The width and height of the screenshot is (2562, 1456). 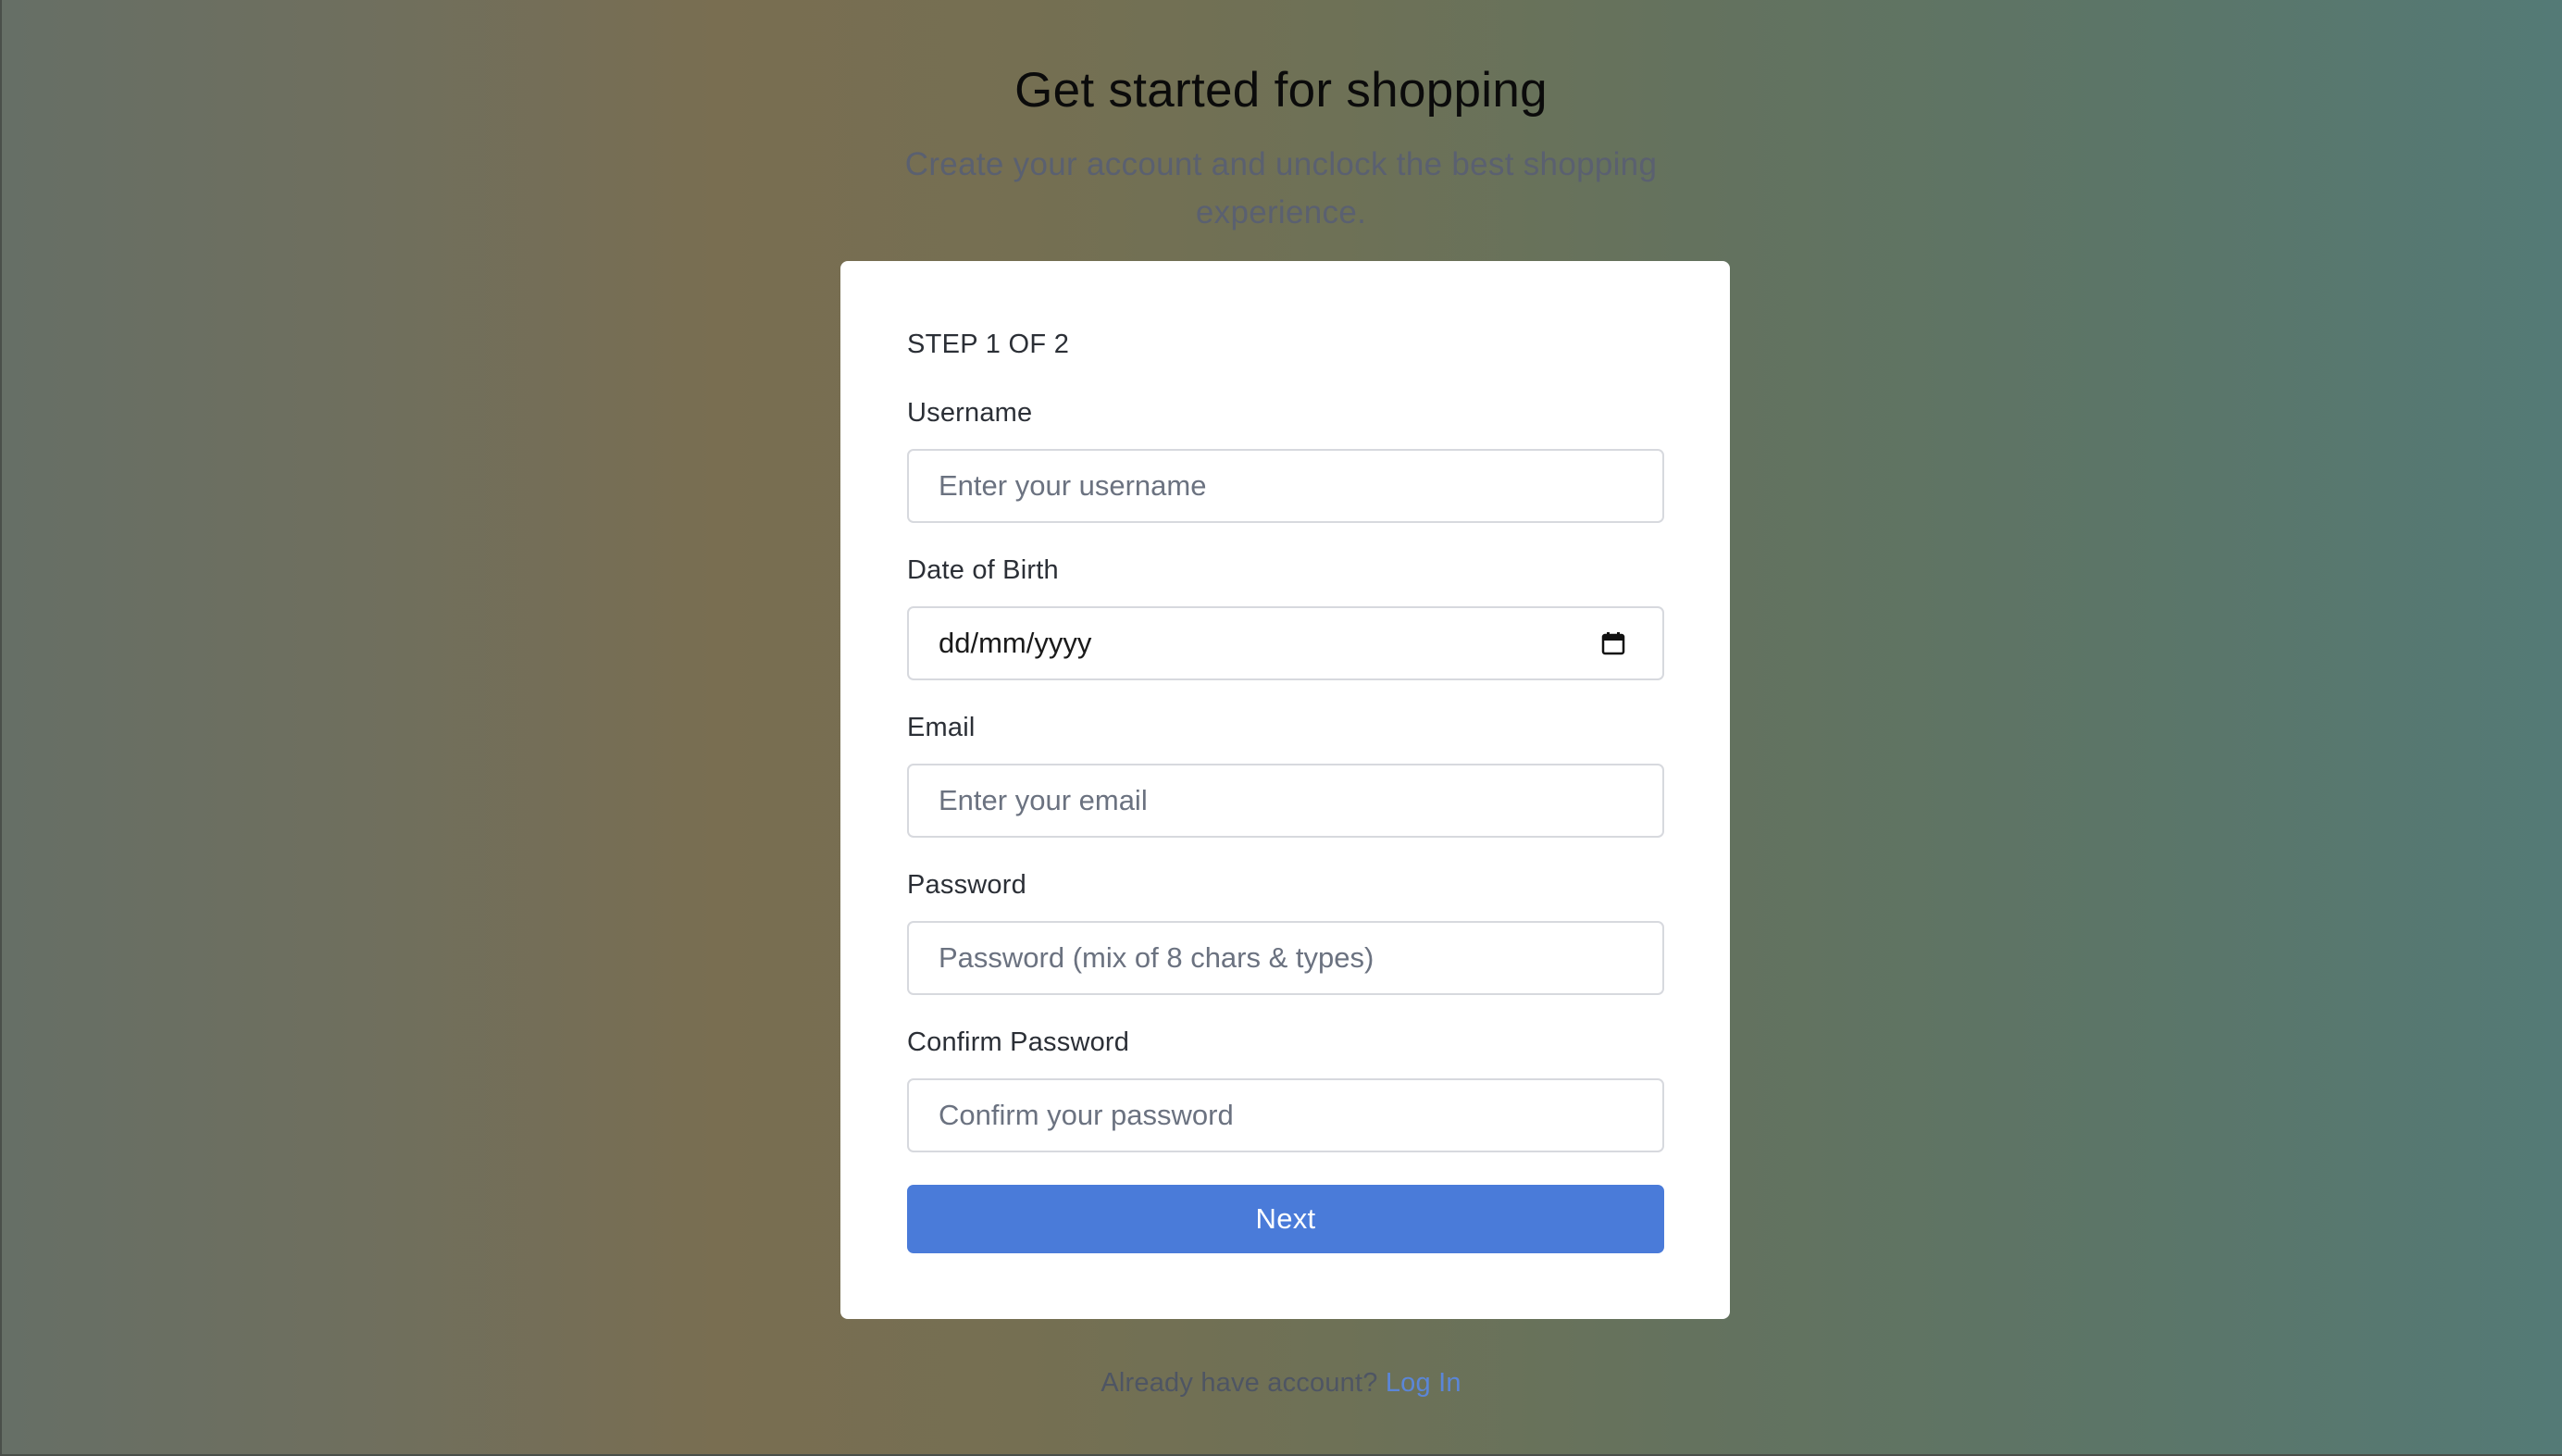 What do you see at coordinates (1285, 1219) in the screenshot?
I see `next-button: Next` at bounding box center [1285, 1219].